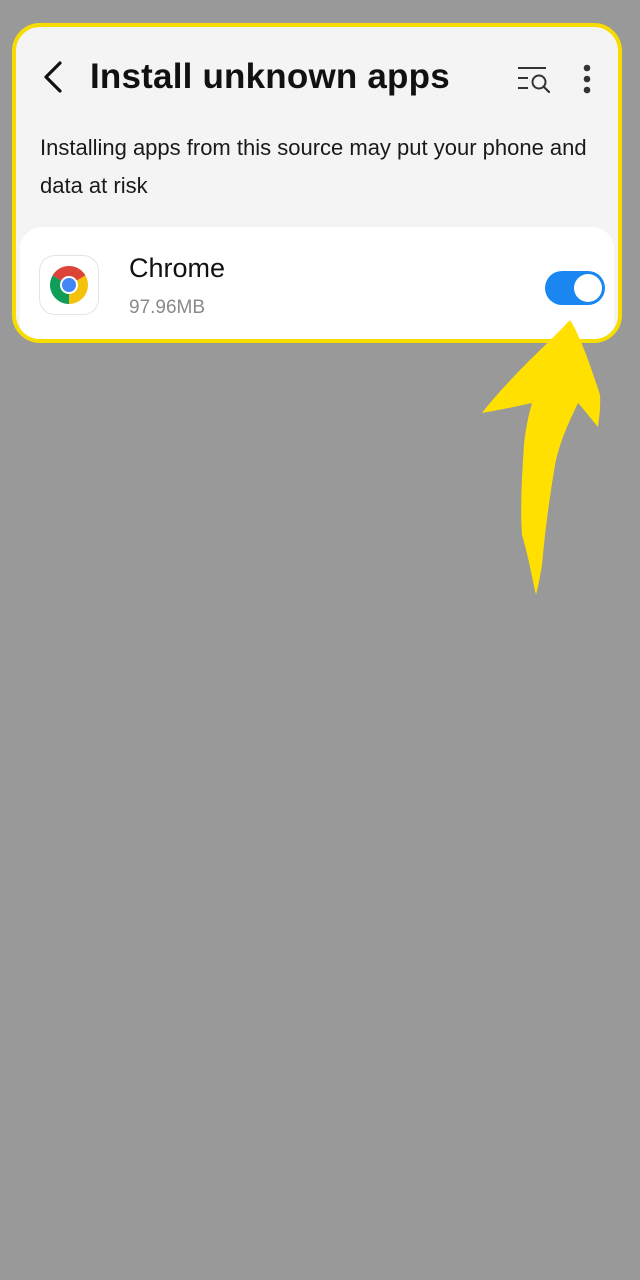  Describe the element at coordinates (270, 76) in the screenshot. I see `page-title: Install unknown apps` at that location.